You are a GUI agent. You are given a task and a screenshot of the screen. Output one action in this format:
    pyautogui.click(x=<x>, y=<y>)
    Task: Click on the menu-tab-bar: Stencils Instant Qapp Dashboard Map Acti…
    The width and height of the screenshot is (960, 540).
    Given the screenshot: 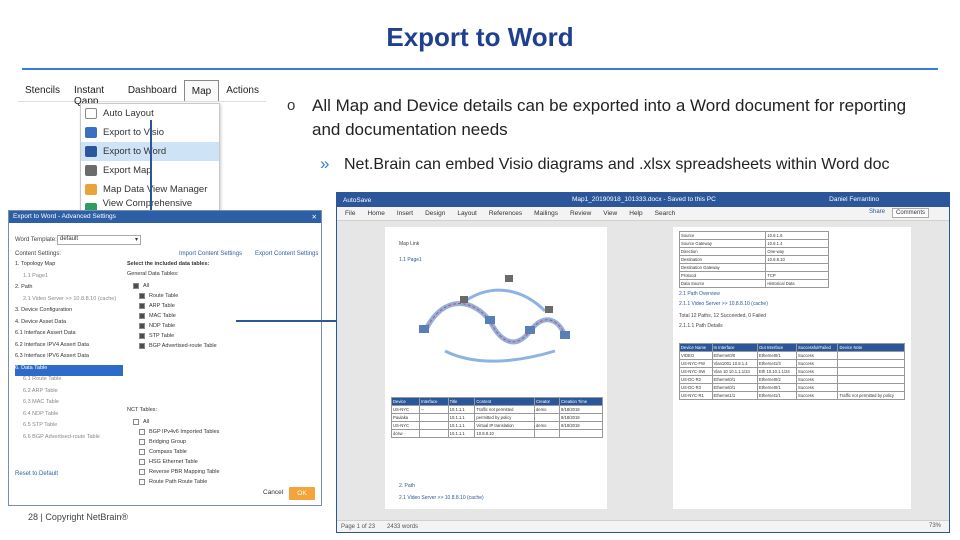 What is the action you would take?
    pyautogui.click(x=142, y=93)
    